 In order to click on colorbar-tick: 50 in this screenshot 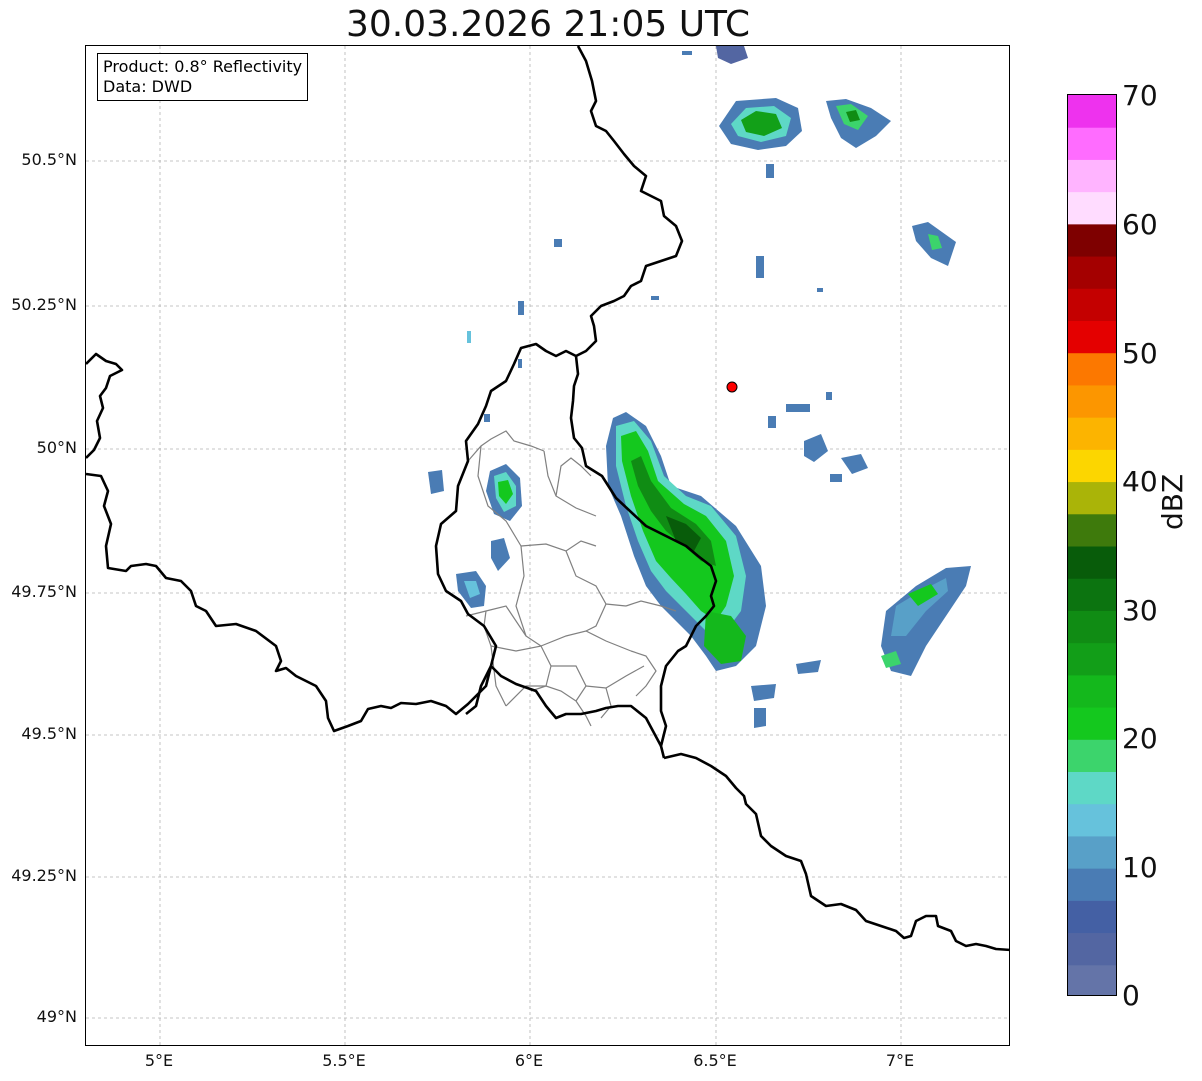, I will do `click(1140, 353)`.